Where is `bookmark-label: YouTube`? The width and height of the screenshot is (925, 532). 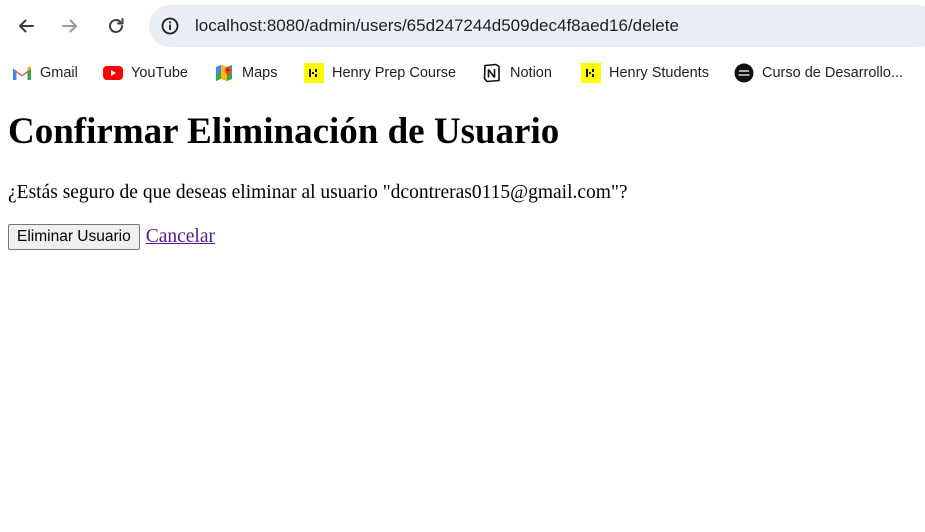
bookmark-label: YouTube is located at coordinates (159, 73).